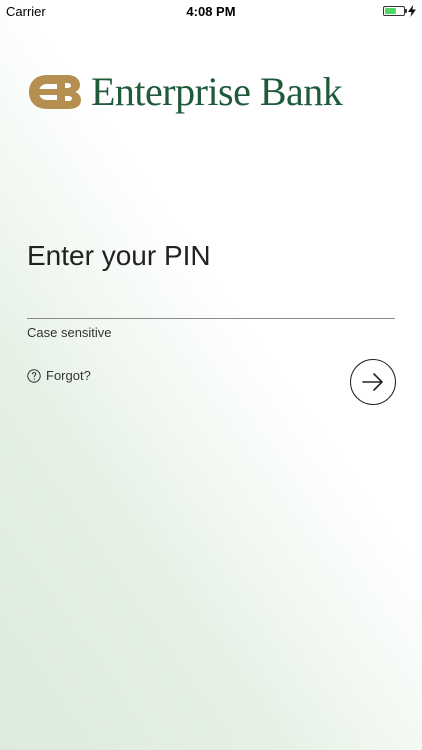  What do you see at coordinates (119, 255) in the screenshot?
I see `page-title: Enter your PIN` at bounding box center [119, 255].